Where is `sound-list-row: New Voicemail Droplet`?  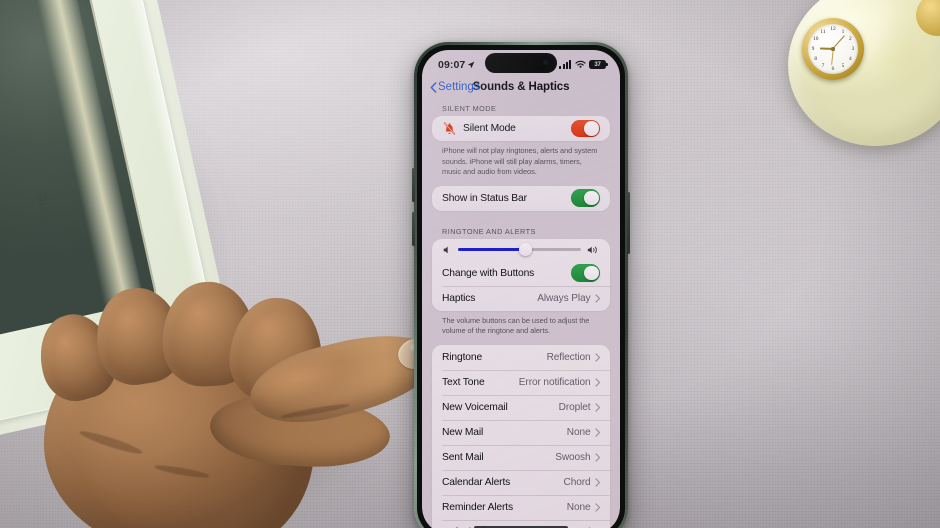 sound-list-row: New Voicemail Droplet is located at coordinates (521, 407).